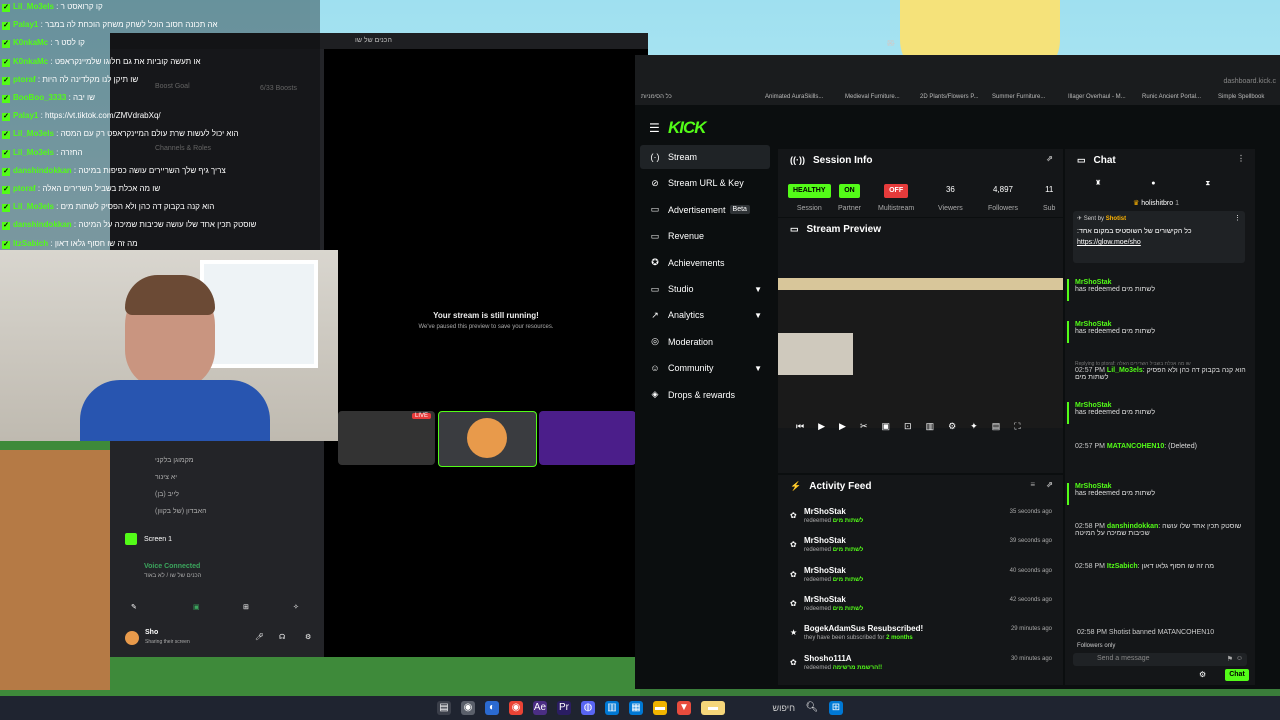  Describe the element at coordinates (654, 128) in the screenshot. I see `menu-icon: ☰` at that location.